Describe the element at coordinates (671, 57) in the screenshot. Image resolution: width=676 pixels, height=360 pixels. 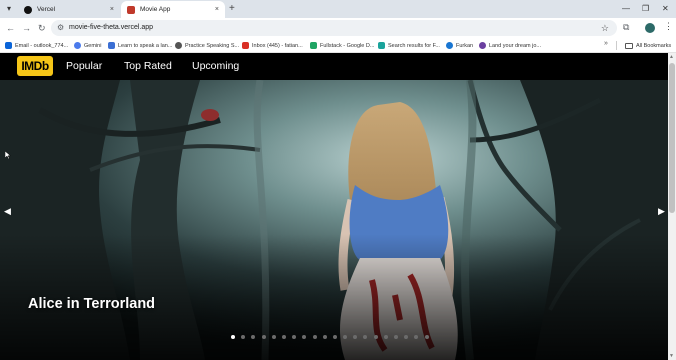
I see `scroll-up-icon: ▲` at that location.